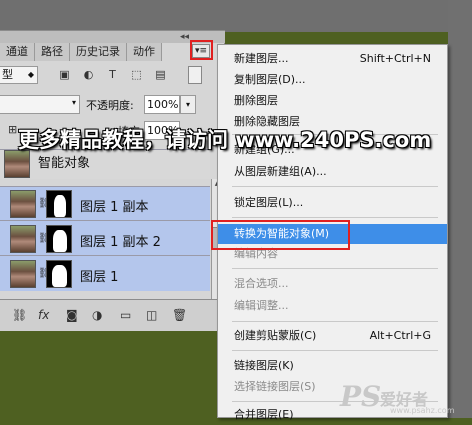  I want to click on kind-filter-value: 型, so click(7, 74).